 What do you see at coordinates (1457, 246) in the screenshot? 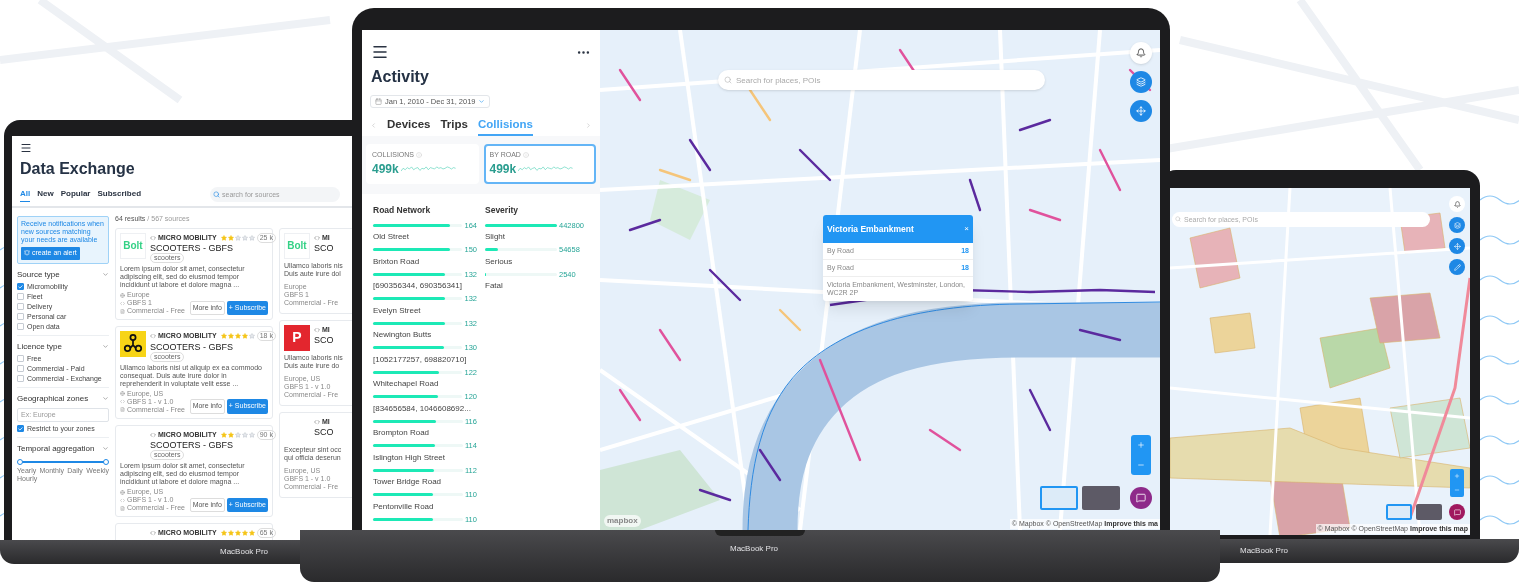
I see `move-icon` at bounding box center [1457, 246].